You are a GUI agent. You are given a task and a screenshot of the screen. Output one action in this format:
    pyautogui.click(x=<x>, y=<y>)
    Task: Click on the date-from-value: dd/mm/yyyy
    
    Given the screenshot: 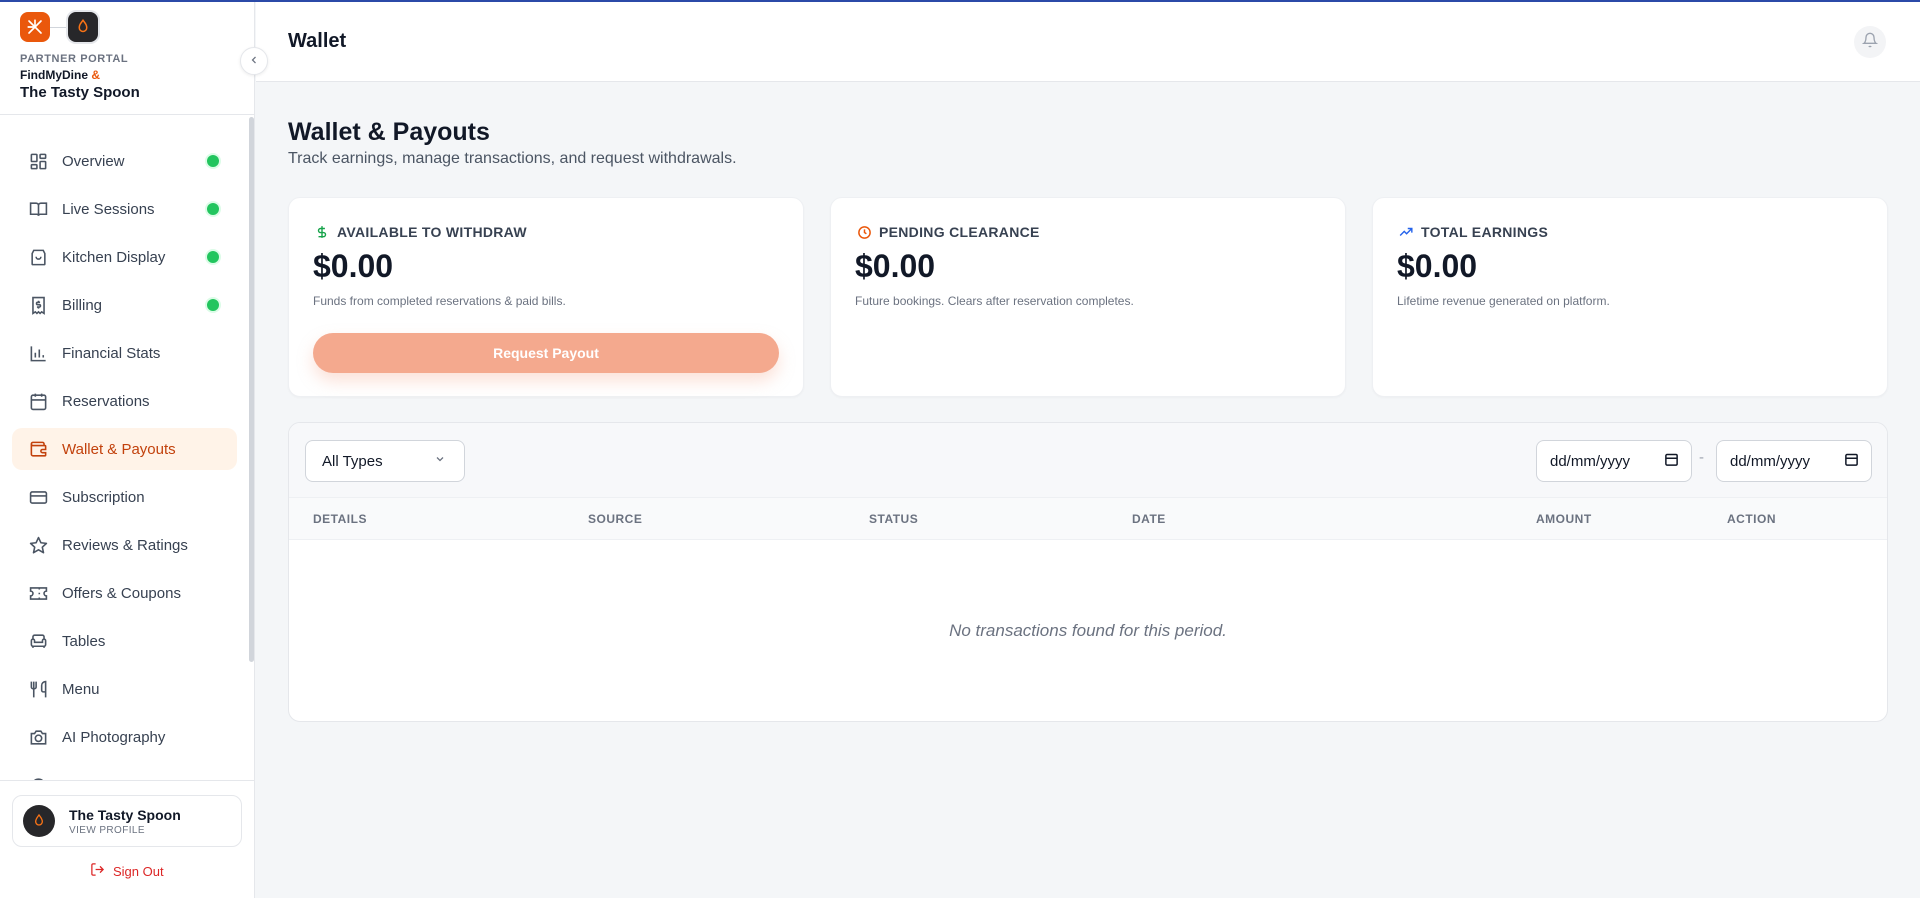 What is the action you would take?
    pyautogui.click(x=1590, y=461)
    